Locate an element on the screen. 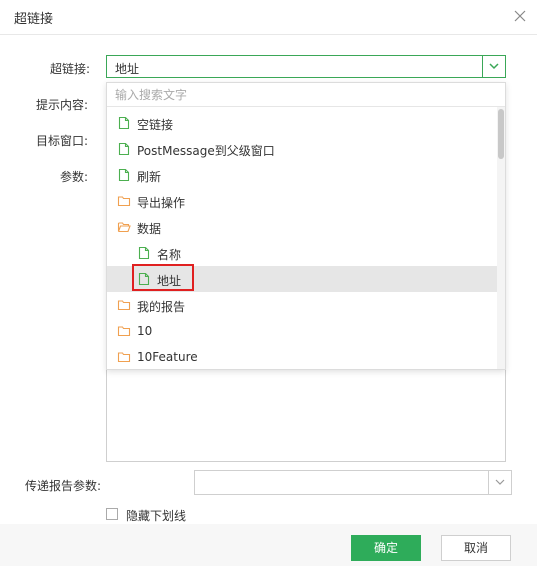  ok-button: 确定 is located at coordinates (386, 548).